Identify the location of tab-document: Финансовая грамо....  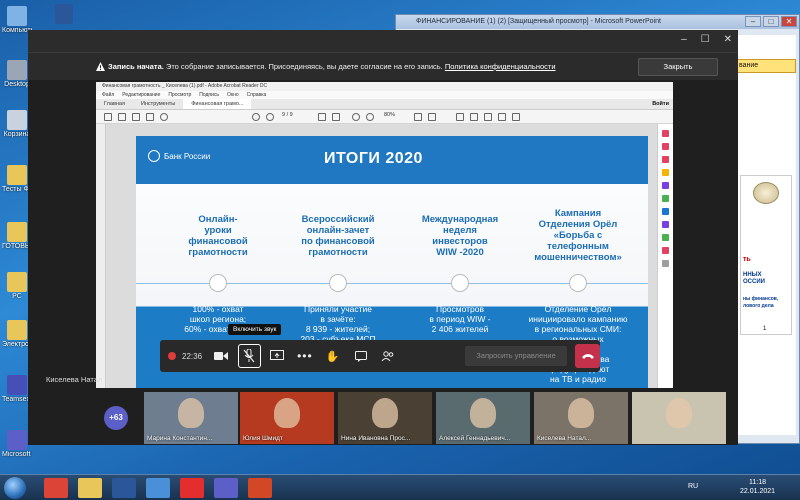
(217, 104).